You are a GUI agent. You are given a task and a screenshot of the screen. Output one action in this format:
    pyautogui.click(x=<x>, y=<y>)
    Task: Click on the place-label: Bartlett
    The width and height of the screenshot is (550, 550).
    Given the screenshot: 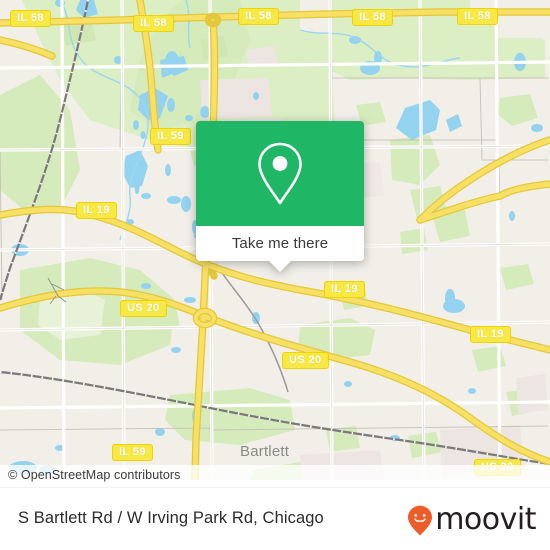 What is the action you would take?
    pyautogui.click(x=265, y=451)
    